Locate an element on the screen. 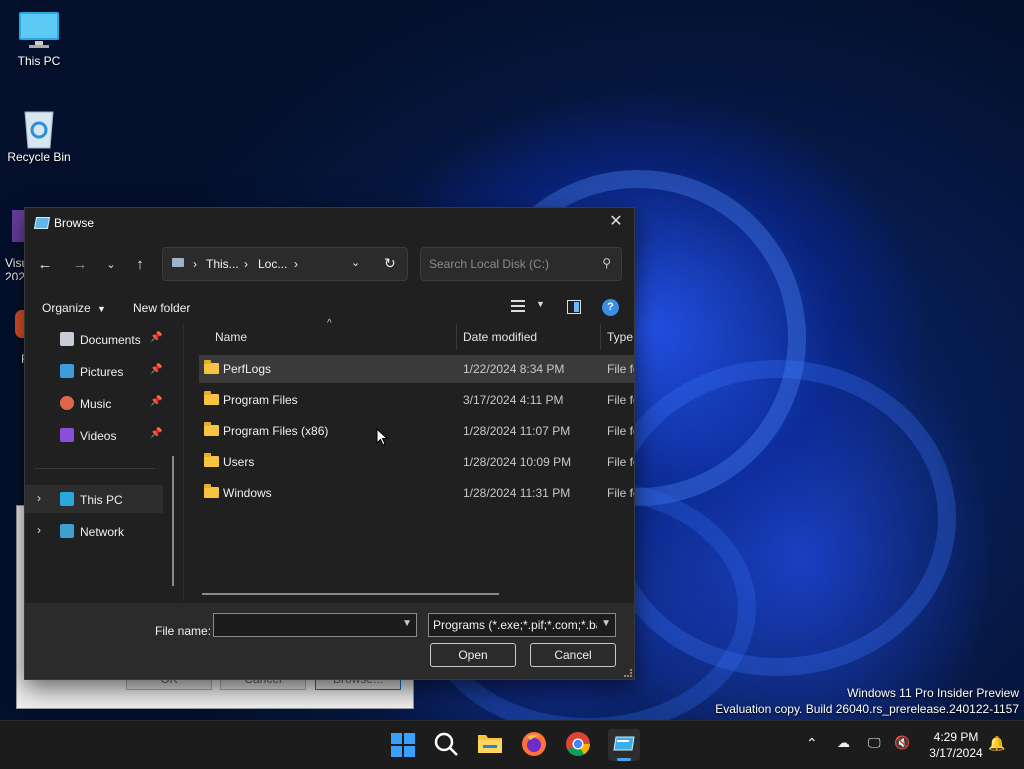  desktop-icon-recycle-bin: Recycle Bin is located at coordinates (39, 135).